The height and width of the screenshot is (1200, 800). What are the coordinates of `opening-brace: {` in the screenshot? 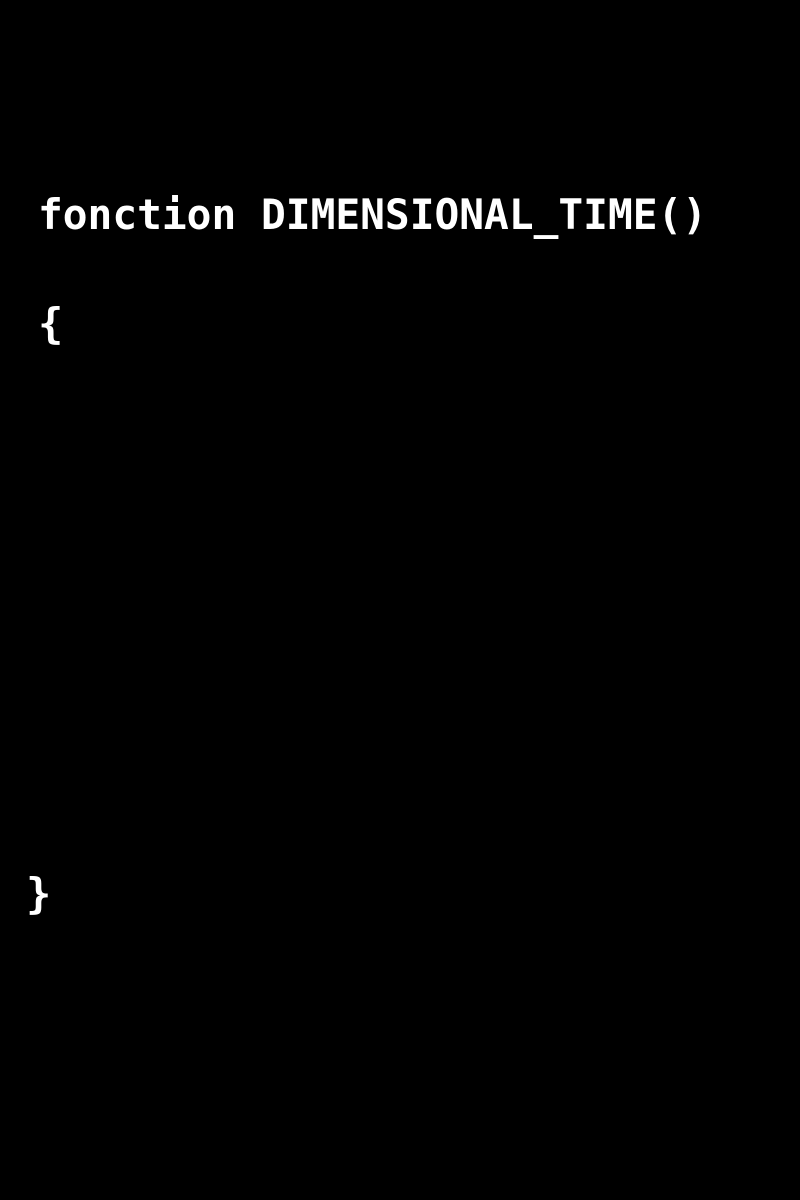 It's located at (51, 323).